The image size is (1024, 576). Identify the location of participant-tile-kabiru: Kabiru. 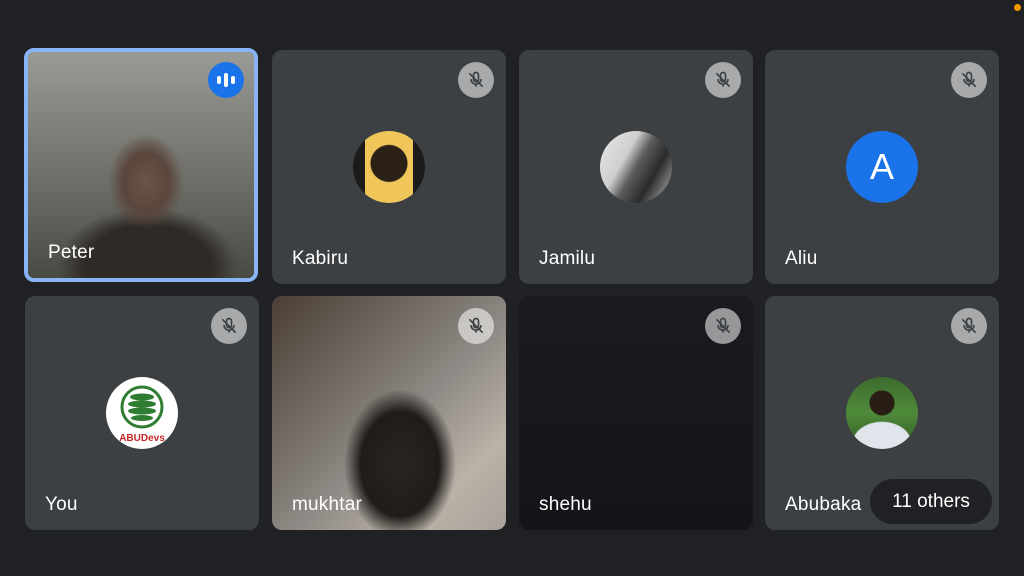
(389, 167).